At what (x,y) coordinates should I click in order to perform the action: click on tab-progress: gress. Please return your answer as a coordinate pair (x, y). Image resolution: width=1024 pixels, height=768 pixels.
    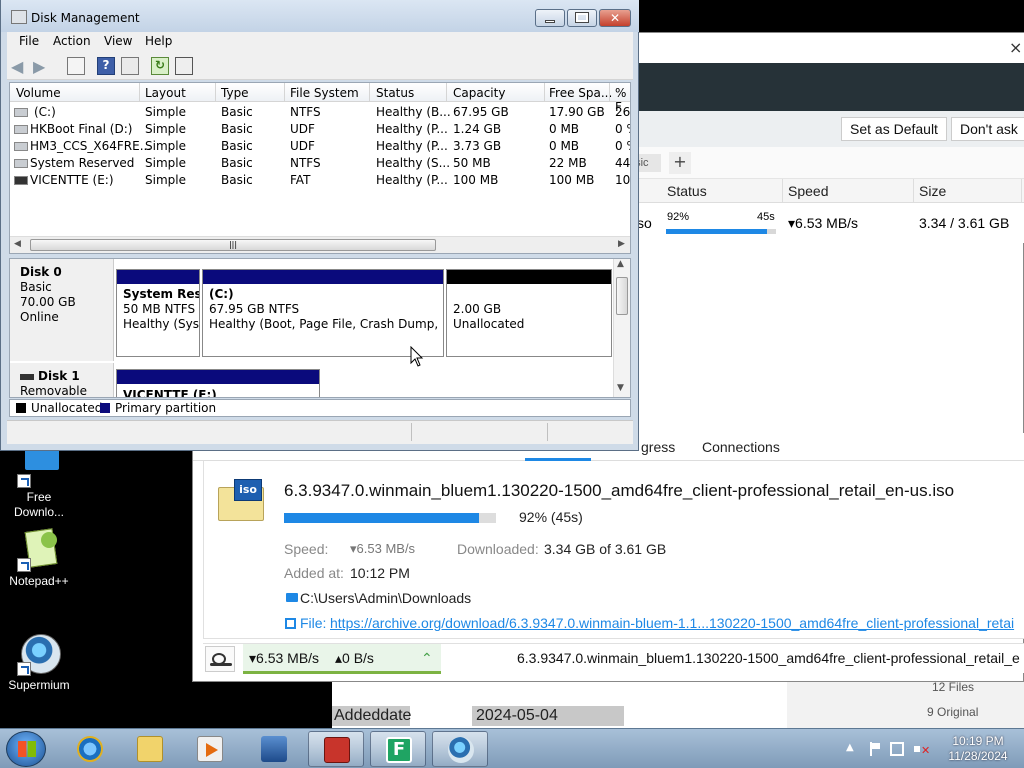
    Looking at the image, I should click on (658, 447).